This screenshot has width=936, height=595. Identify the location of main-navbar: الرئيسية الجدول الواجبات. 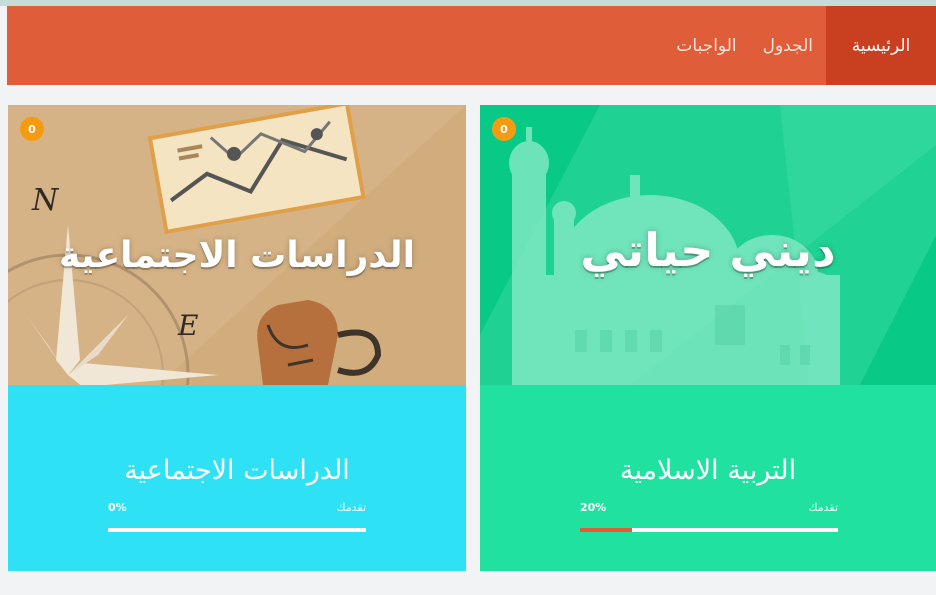
(471, 45).